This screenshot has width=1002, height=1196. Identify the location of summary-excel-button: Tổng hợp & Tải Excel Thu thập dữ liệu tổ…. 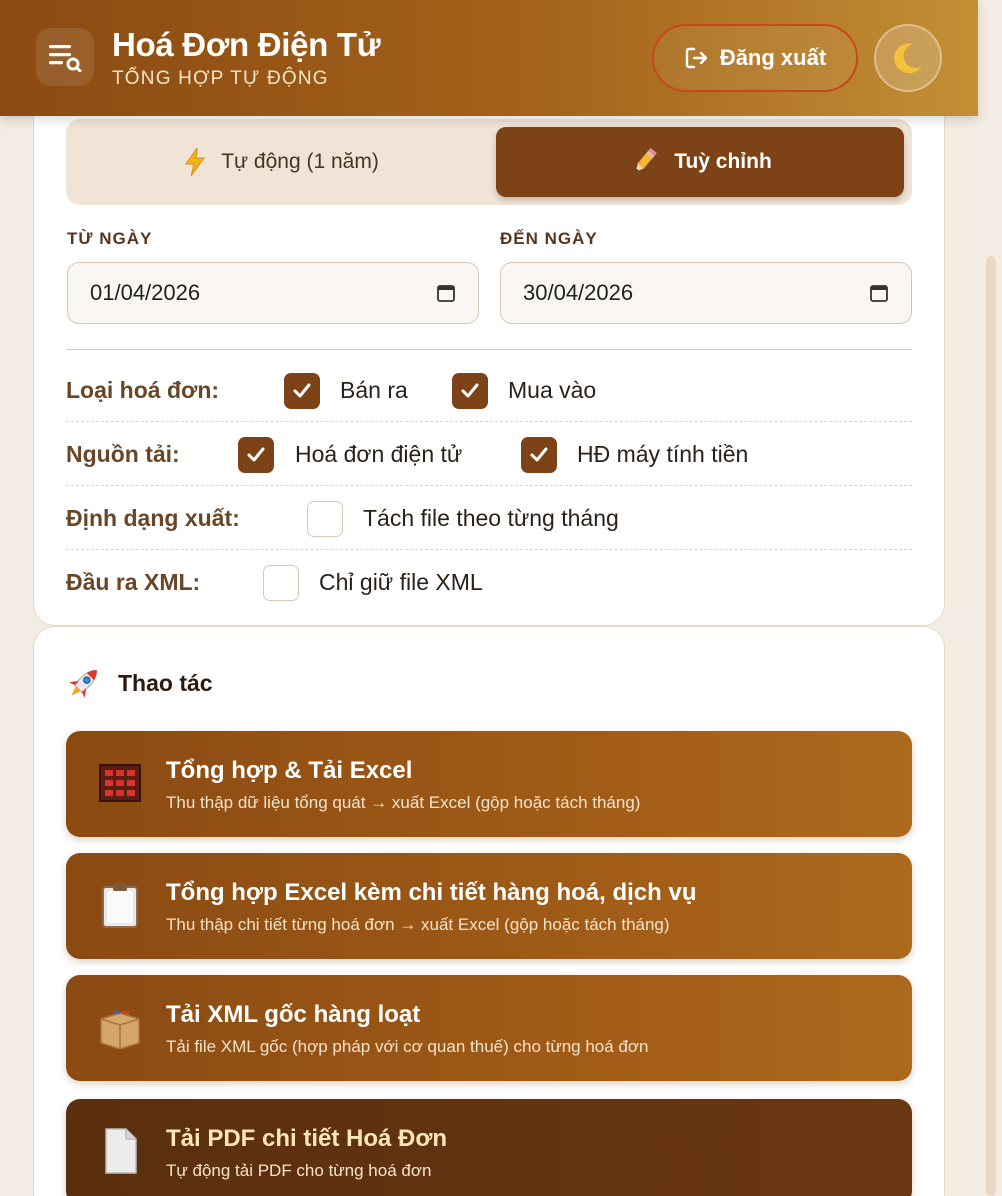
(489, 784).